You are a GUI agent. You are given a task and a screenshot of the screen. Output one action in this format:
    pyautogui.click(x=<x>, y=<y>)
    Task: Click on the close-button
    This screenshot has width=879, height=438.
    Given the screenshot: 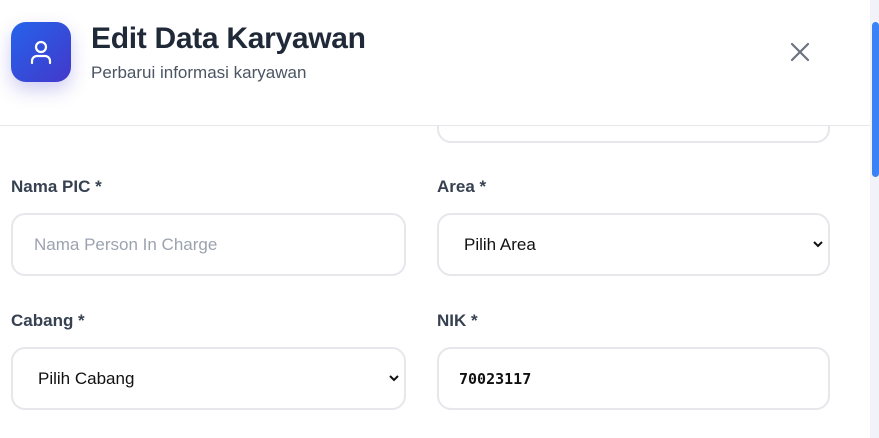 What is the action you would take?
    pyautogui.click(x=800, y=52)
    